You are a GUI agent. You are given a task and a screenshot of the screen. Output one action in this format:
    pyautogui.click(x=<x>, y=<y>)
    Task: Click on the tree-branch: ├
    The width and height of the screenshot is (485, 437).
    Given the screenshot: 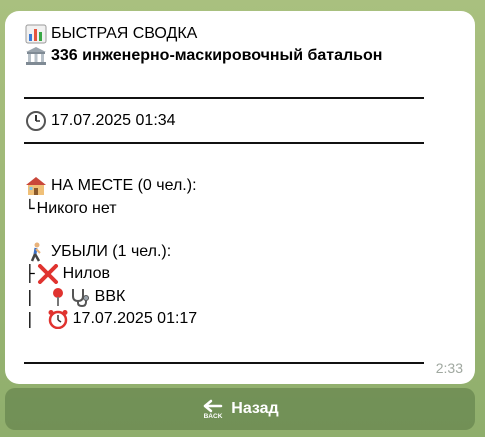 What is the action you would take?
    pyautogui.click(x=30, y=273)
    